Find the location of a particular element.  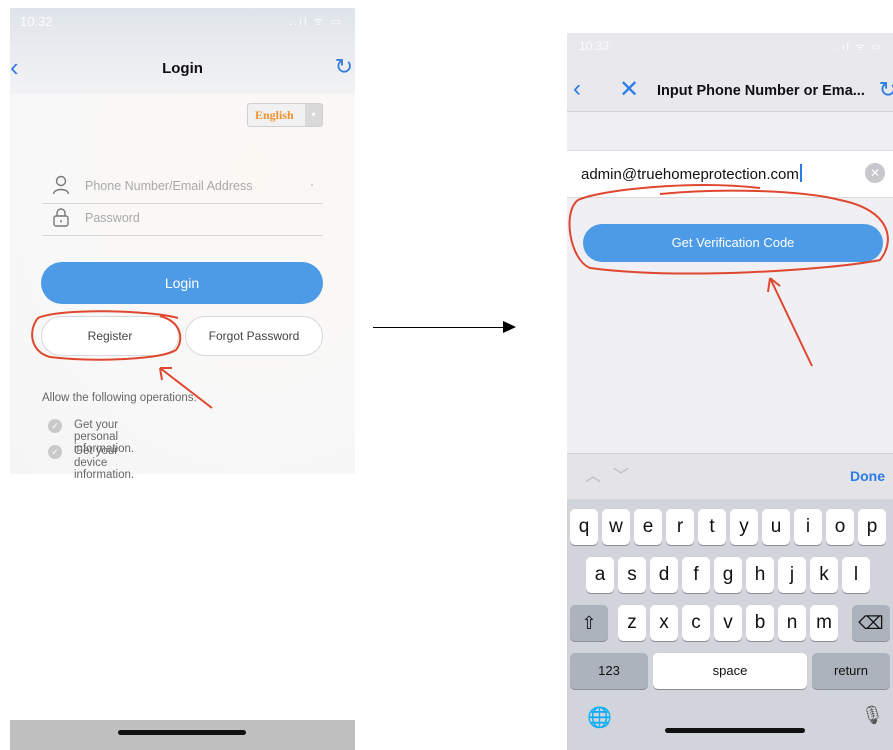

language-selected-label: English is located at coordinates (274, 115).